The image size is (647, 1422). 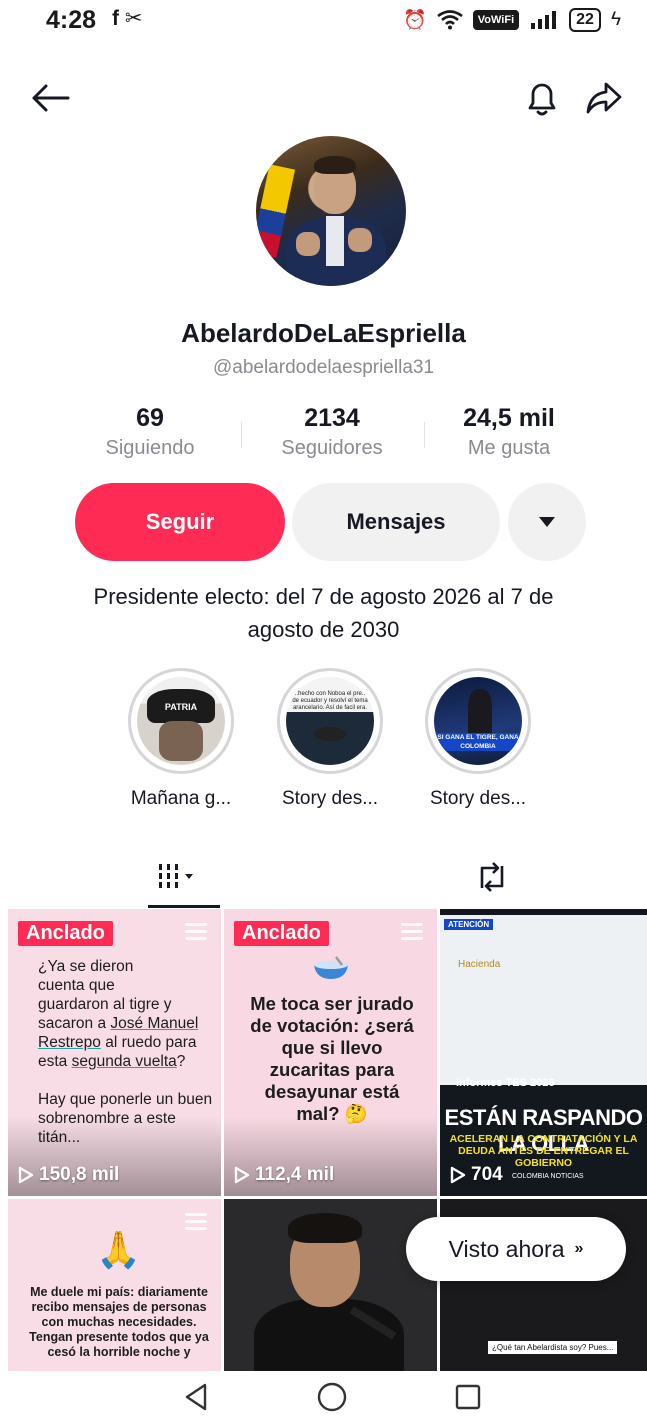 I want to click on highlight-figure, so click(x=480, y=711).